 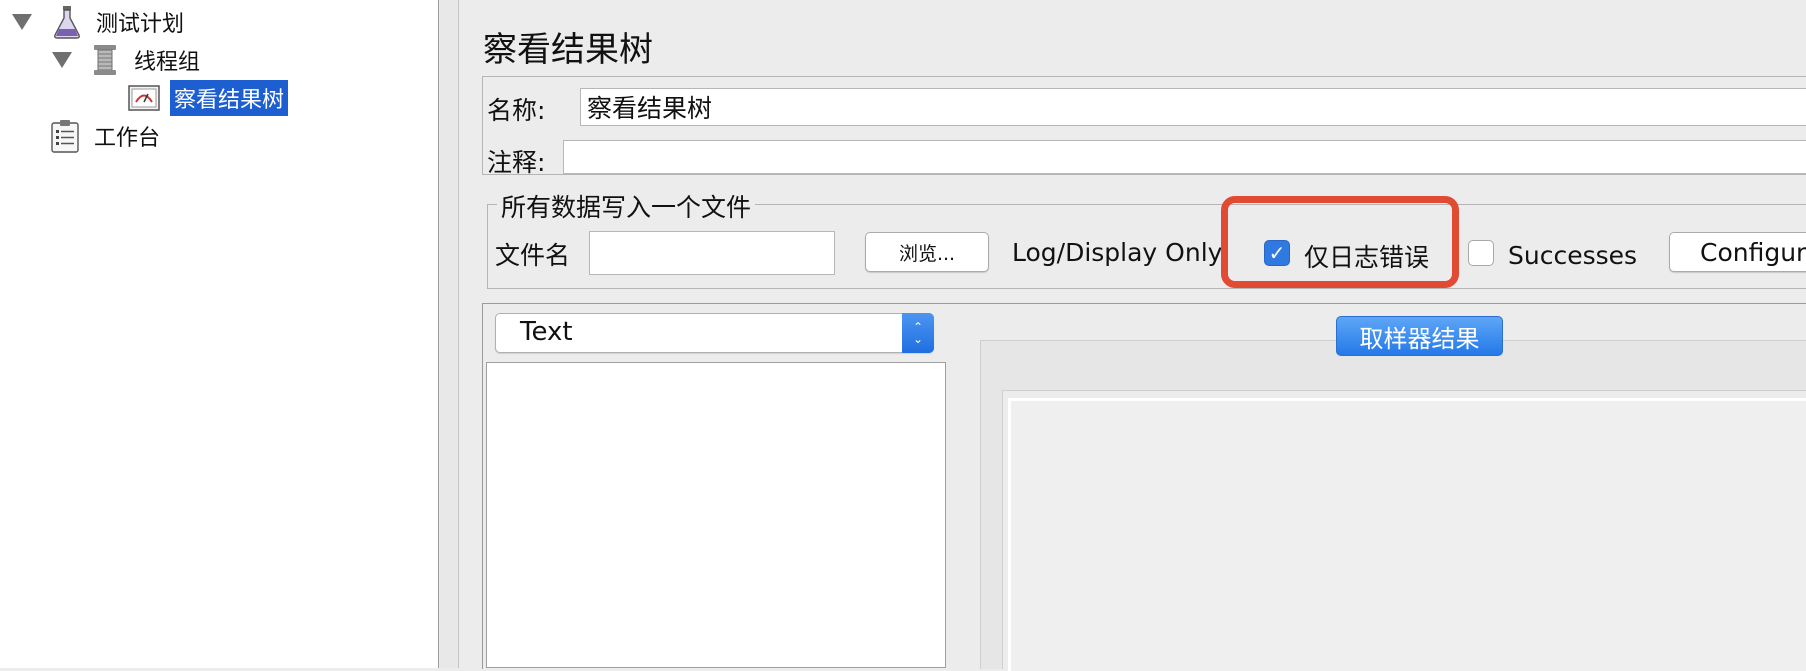 What do you see at coordinates (1481, 253) in the screenshot?
I see `successes-checkbox` at bounding box center [1481, 253].